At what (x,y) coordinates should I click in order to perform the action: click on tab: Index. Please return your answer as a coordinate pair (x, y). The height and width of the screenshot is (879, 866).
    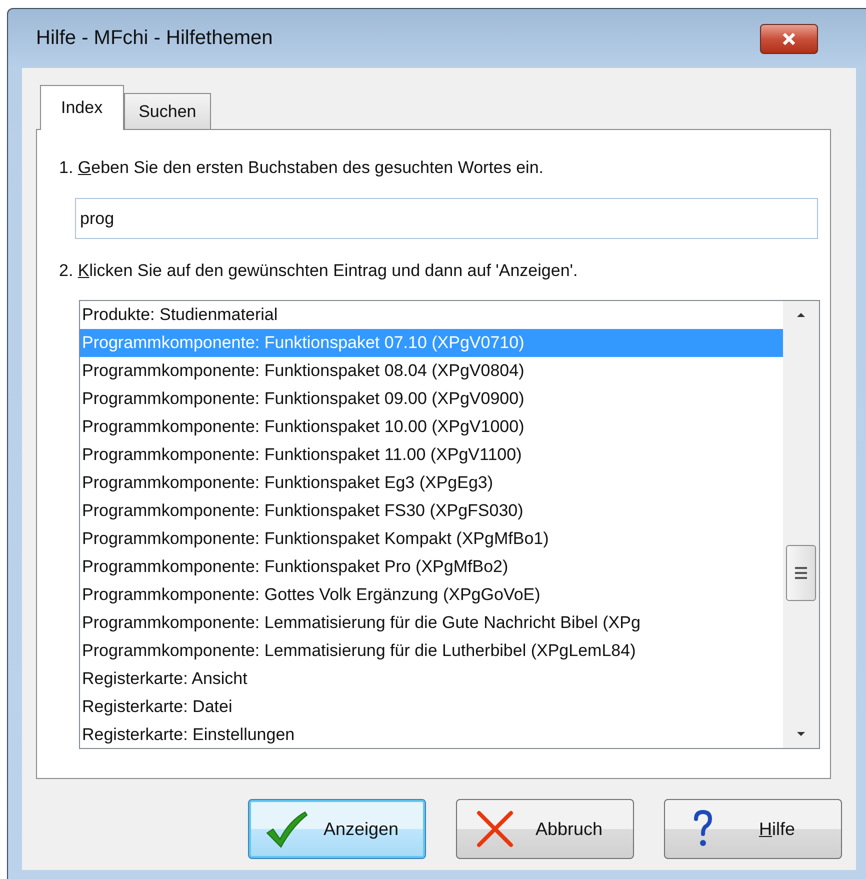
    Looking at the image, I should click on (82, 107).